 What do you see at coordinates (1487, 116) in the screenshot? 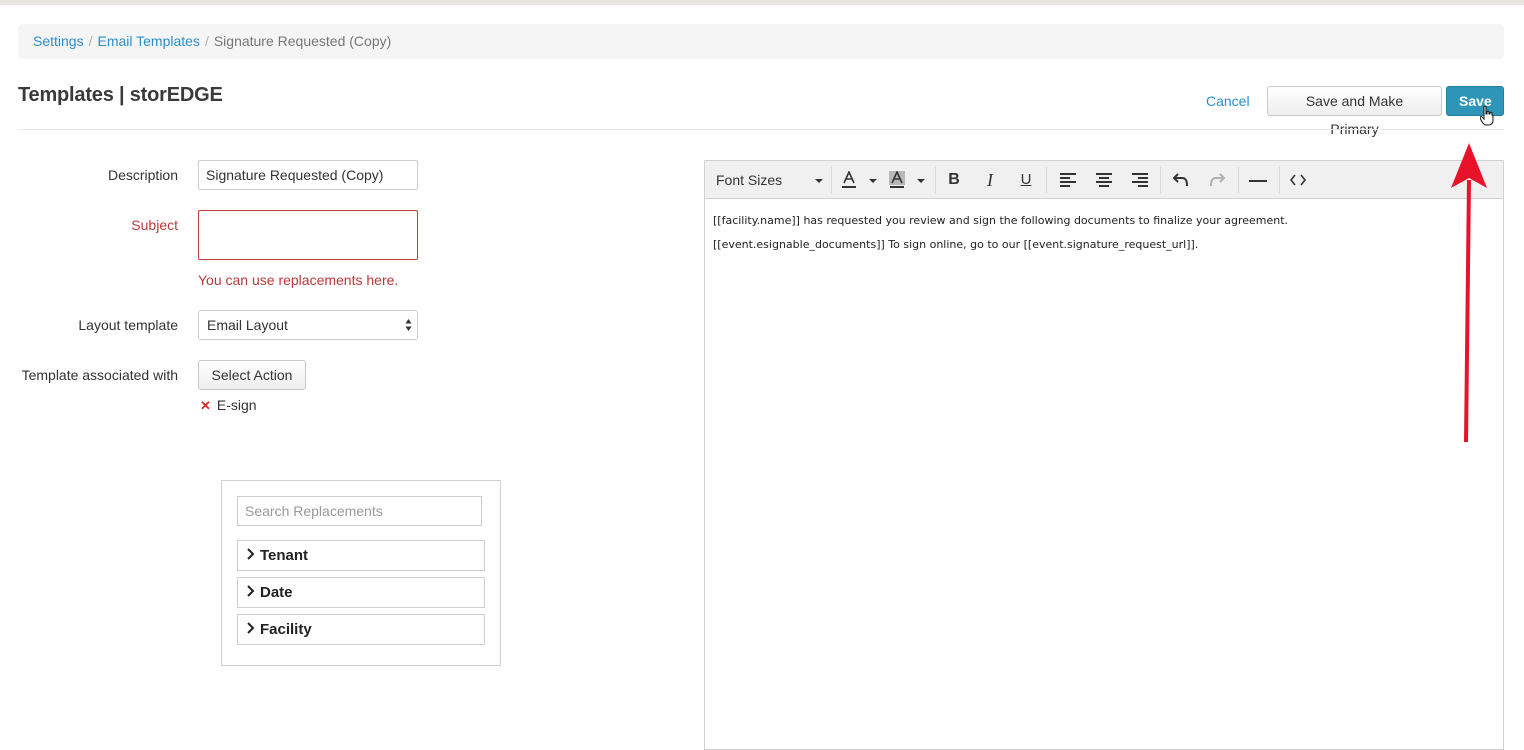
I see `hand-cursor-icon` at bounding box center [1487, 116].